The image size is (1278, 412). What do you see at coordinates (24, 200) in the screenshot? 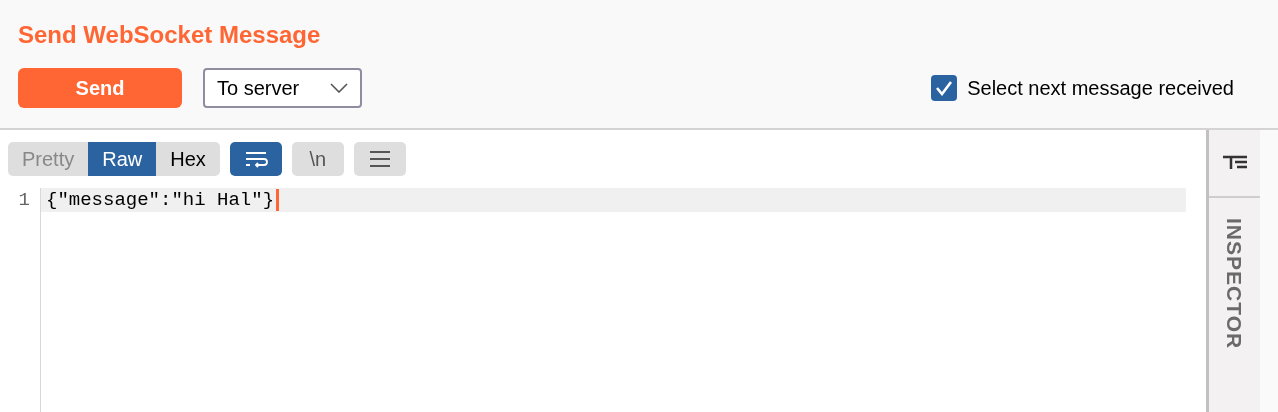
I see `line-number: 1` at bounding box center [24, 200].